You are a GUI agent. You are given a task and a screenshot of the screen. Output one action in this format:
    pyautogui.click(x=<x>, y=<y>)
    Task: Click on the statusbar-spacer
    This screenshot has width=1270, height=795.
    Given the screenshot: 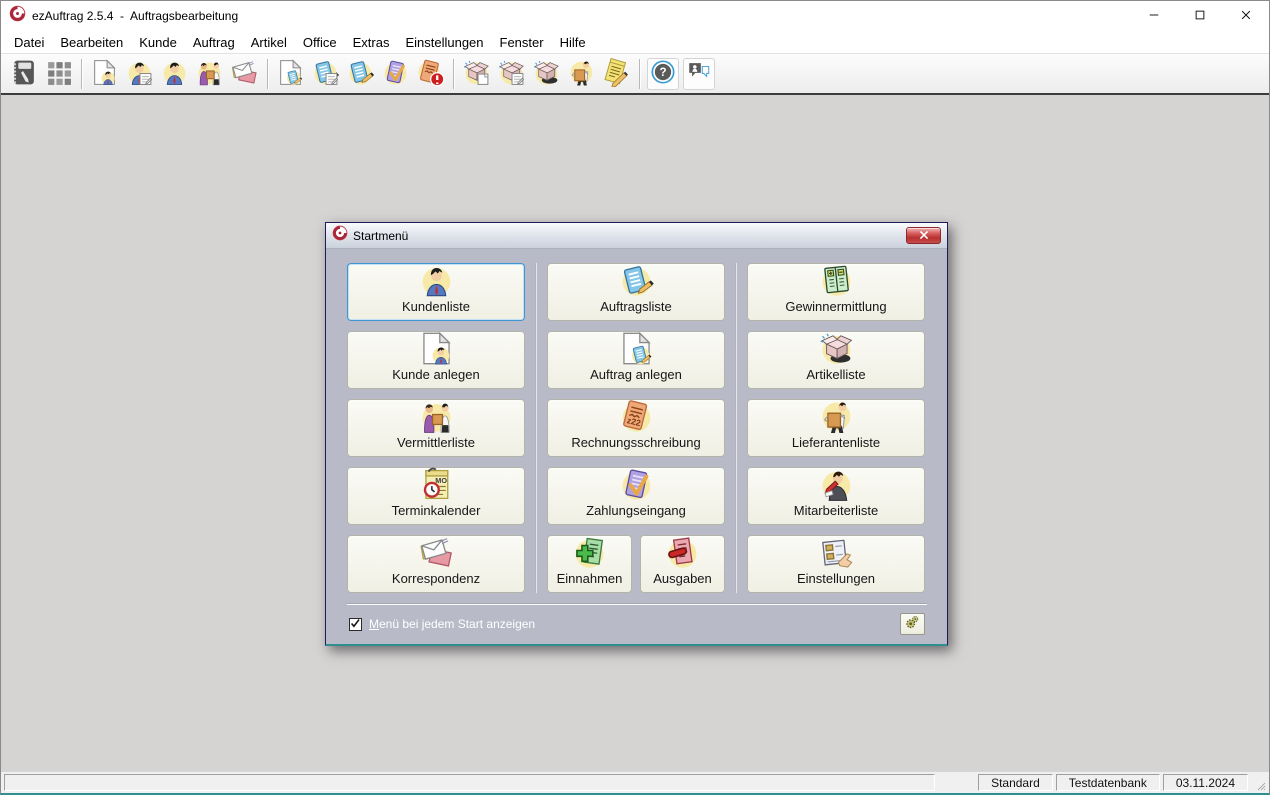 What is the action you would take?
    pyautogui.click(x=470, y=782)
    